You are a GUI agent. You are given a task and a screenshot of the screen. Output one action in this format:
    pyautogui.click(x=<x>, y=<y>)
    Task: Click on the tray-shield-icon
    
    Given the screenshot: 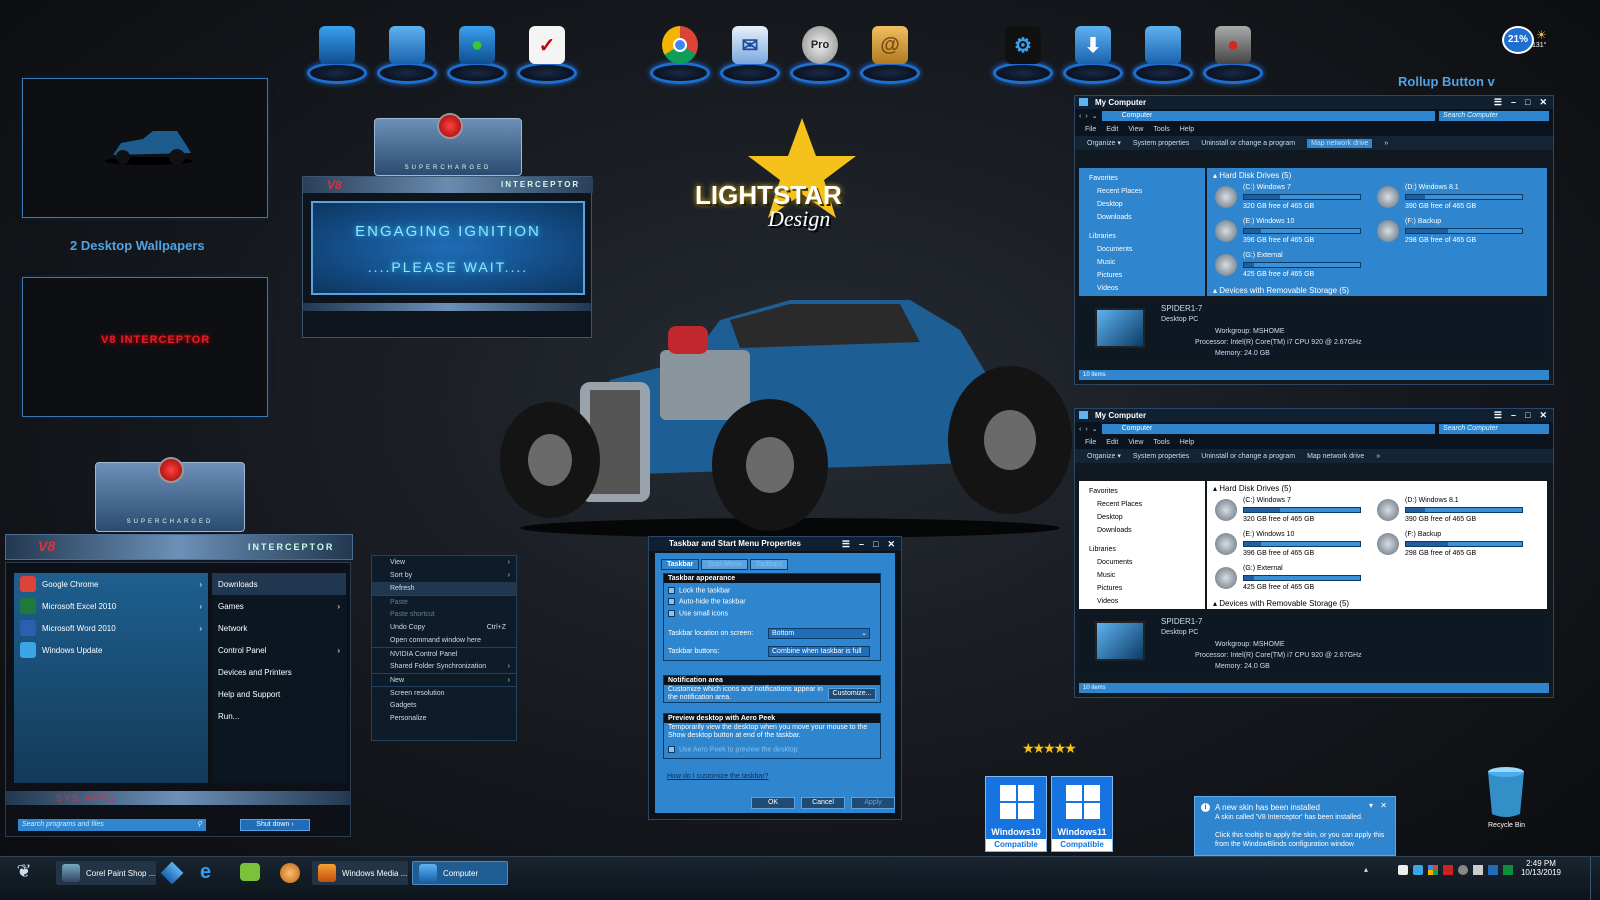 What is the action you would take?
    pyautogui.click(x=1493, y=870)
    